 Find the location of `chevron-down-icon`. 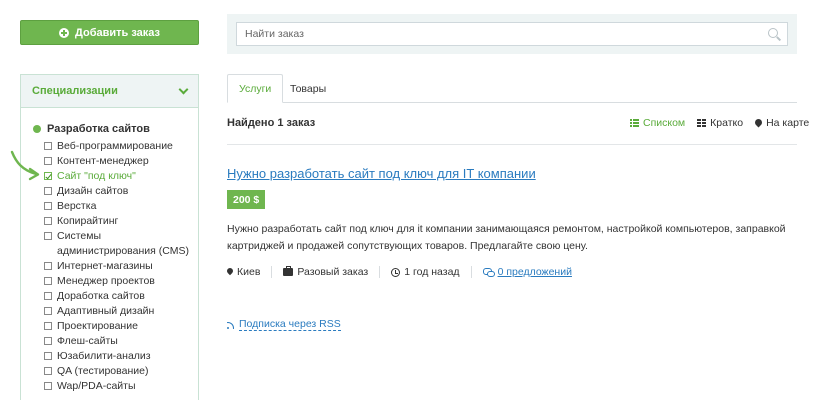

chevron-down-icon is located at coordinates (183, 89).